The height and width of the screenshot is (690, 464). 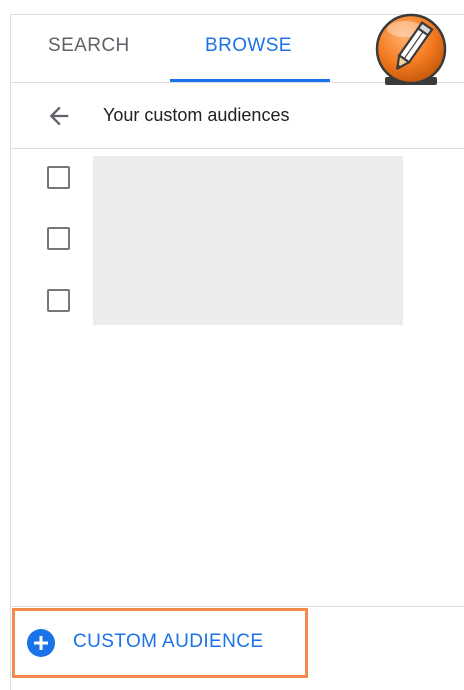 I want to click on arrow-left-icon, so click(x=59, y=116).